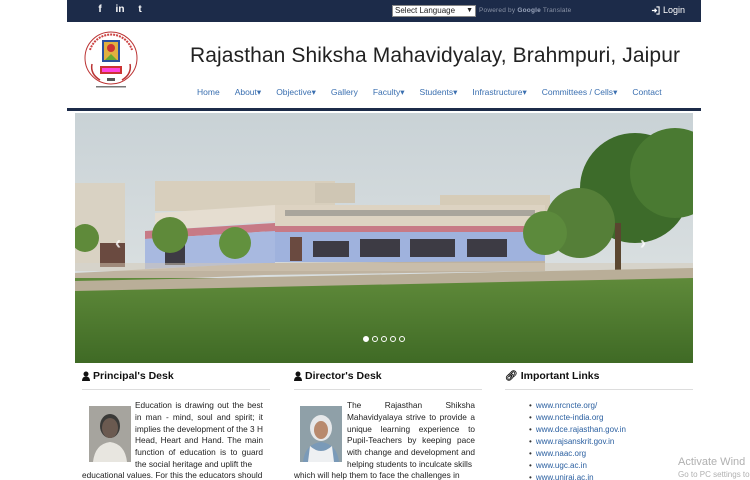 The height and width of the screenshot is (480, 750). I want to click on activate-windows-subtext: Go to PC settings to, so click(714, 474).